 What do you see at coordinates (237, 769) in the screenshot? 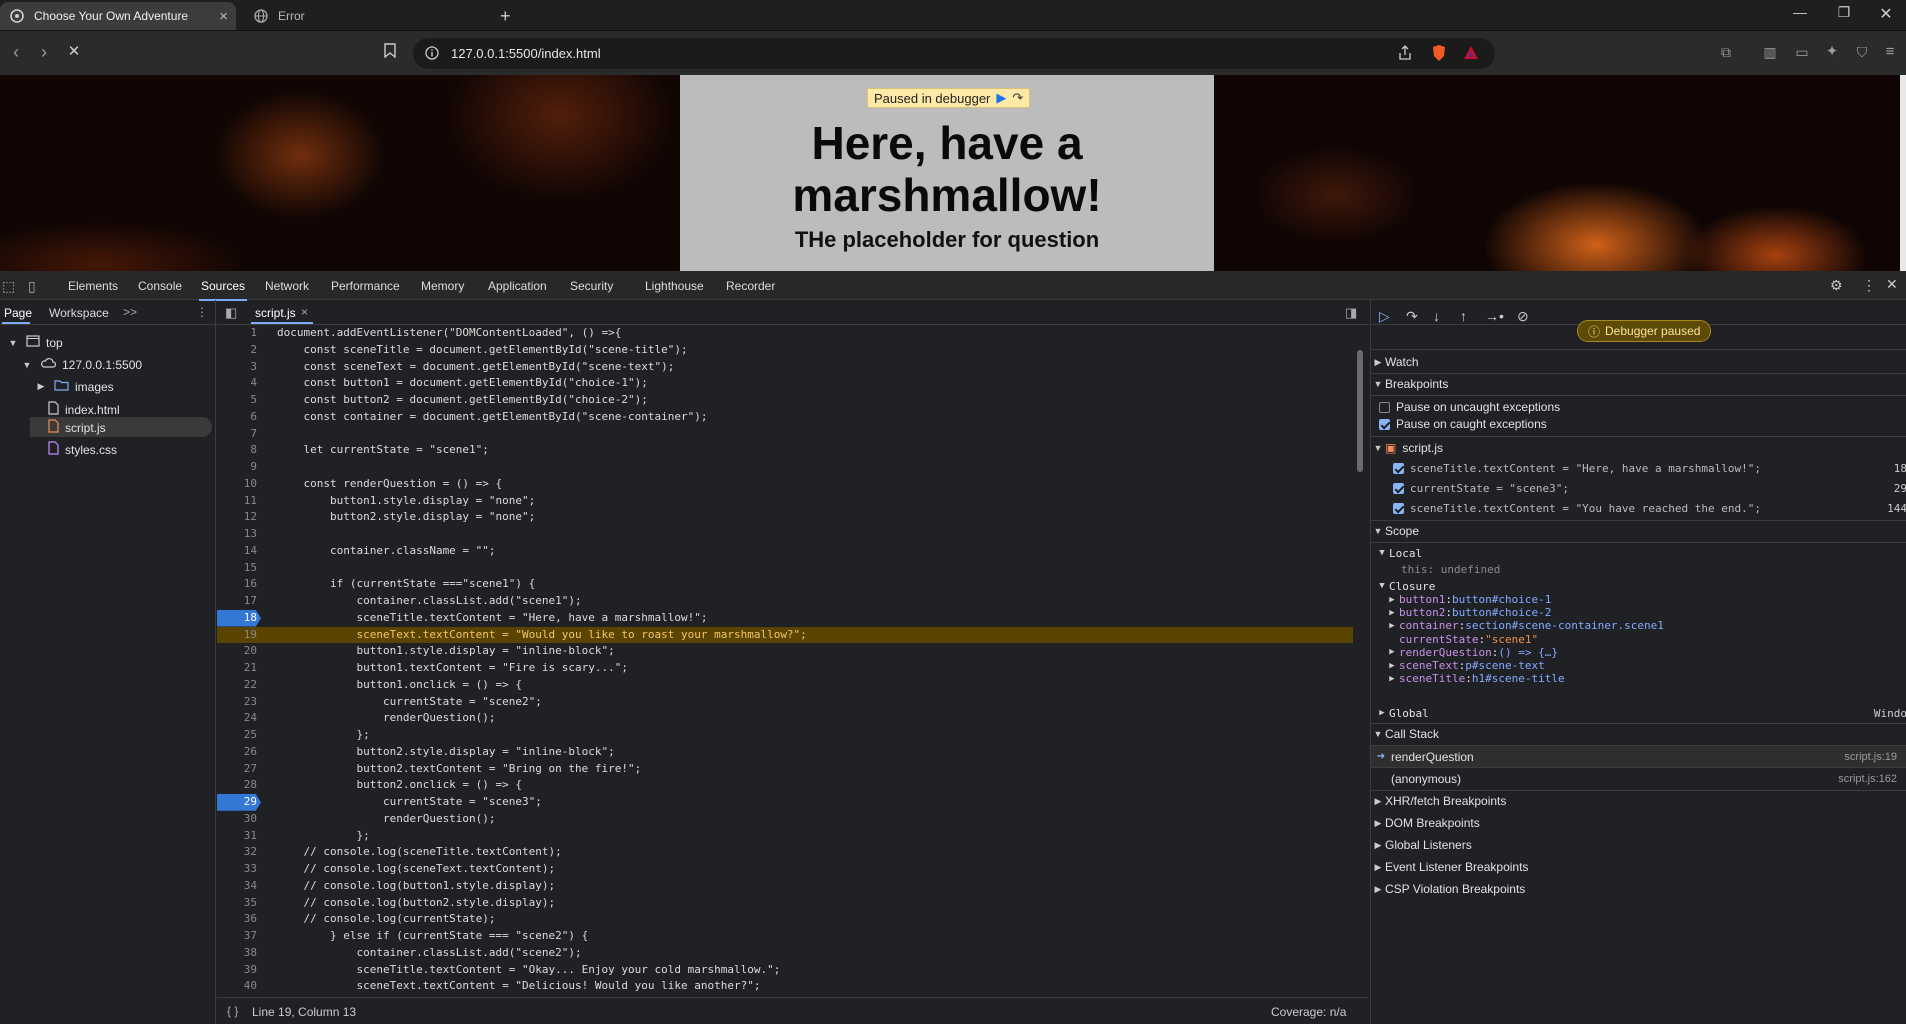
I see `line-number: 27` at bounding box center [237, 769].